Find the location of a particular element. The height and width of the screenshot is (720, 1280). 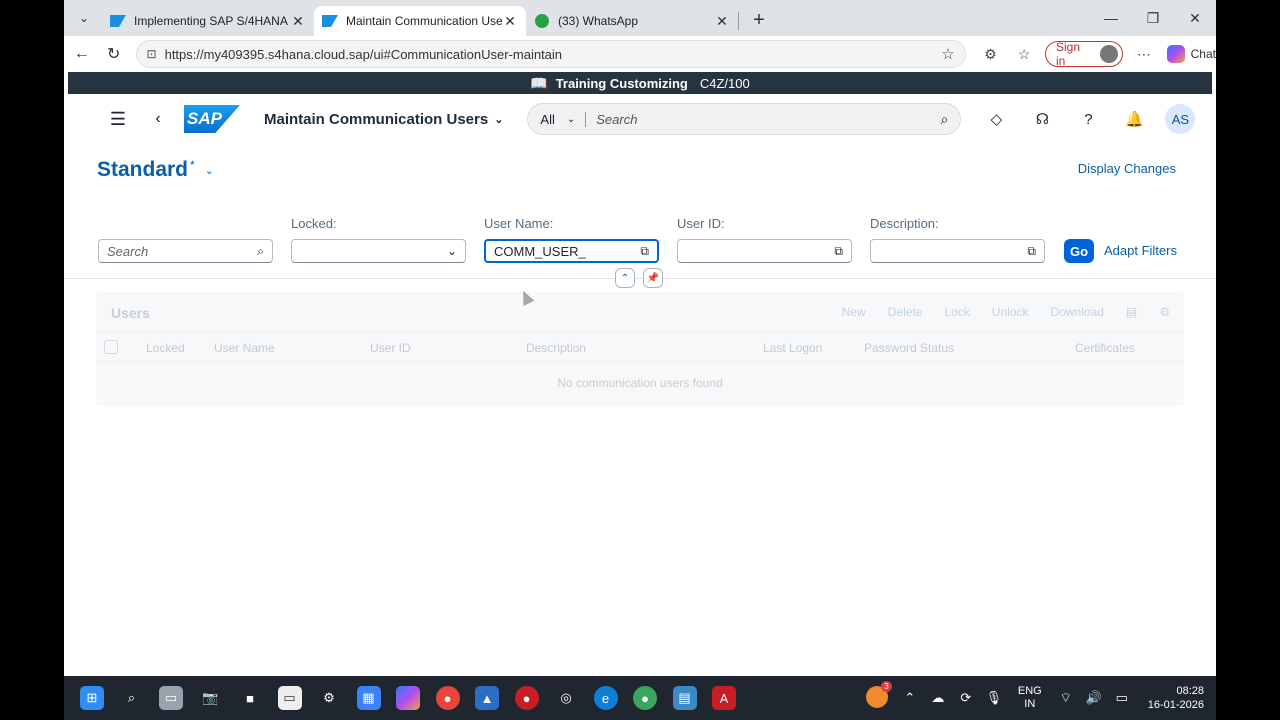

new-tab-icon: + is located at coordinates (759, 20).